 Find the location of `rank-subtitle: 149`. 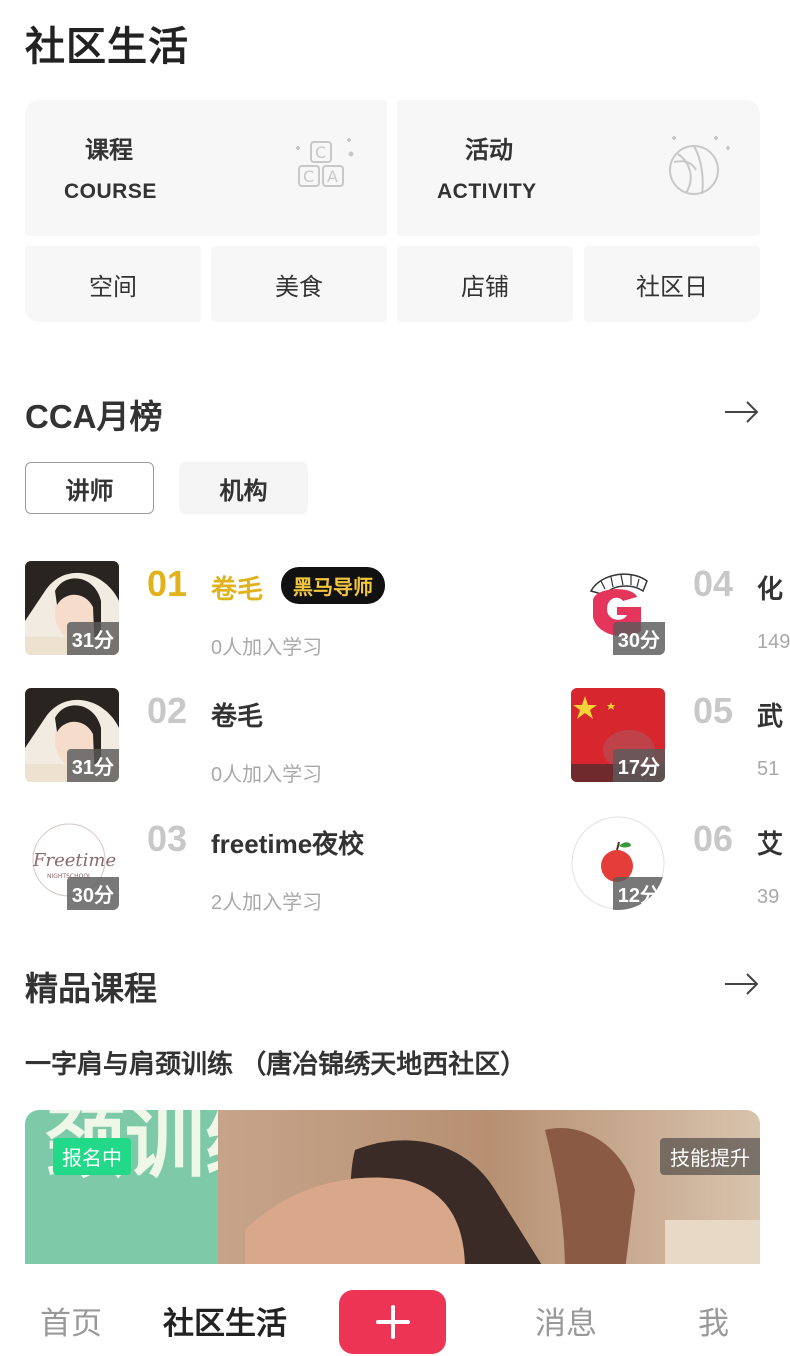

rank-subtitle: 149 is located at coordinates (773, 642).